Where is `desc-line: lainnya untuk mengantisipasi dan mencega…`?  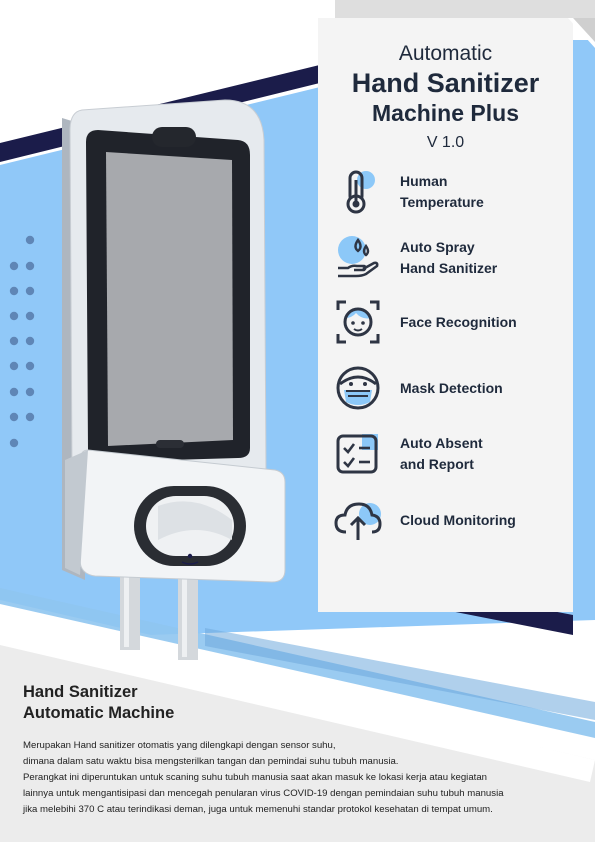 desc-line: lainnya untuk mengantisipasi dan mencega… is located at coordinates (263, 793).